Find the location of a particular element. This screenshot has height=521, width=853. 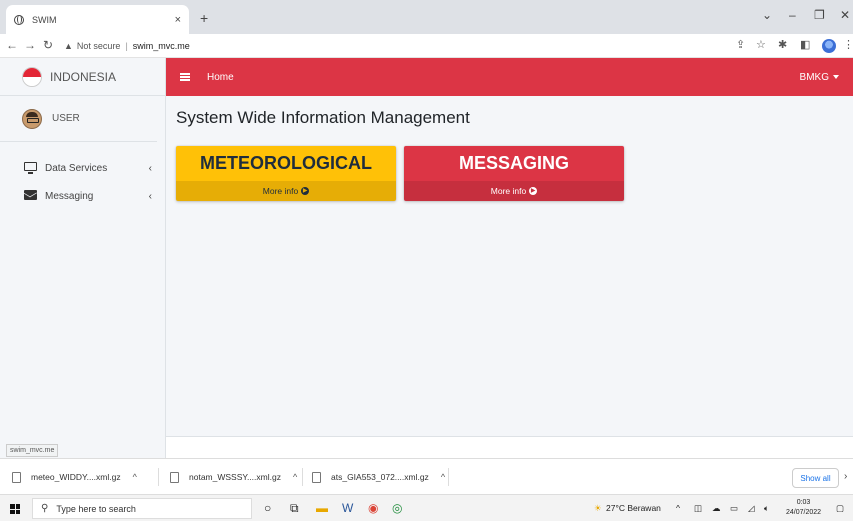

top-navbar: Home BMKG is located at coordinates (509, 77).